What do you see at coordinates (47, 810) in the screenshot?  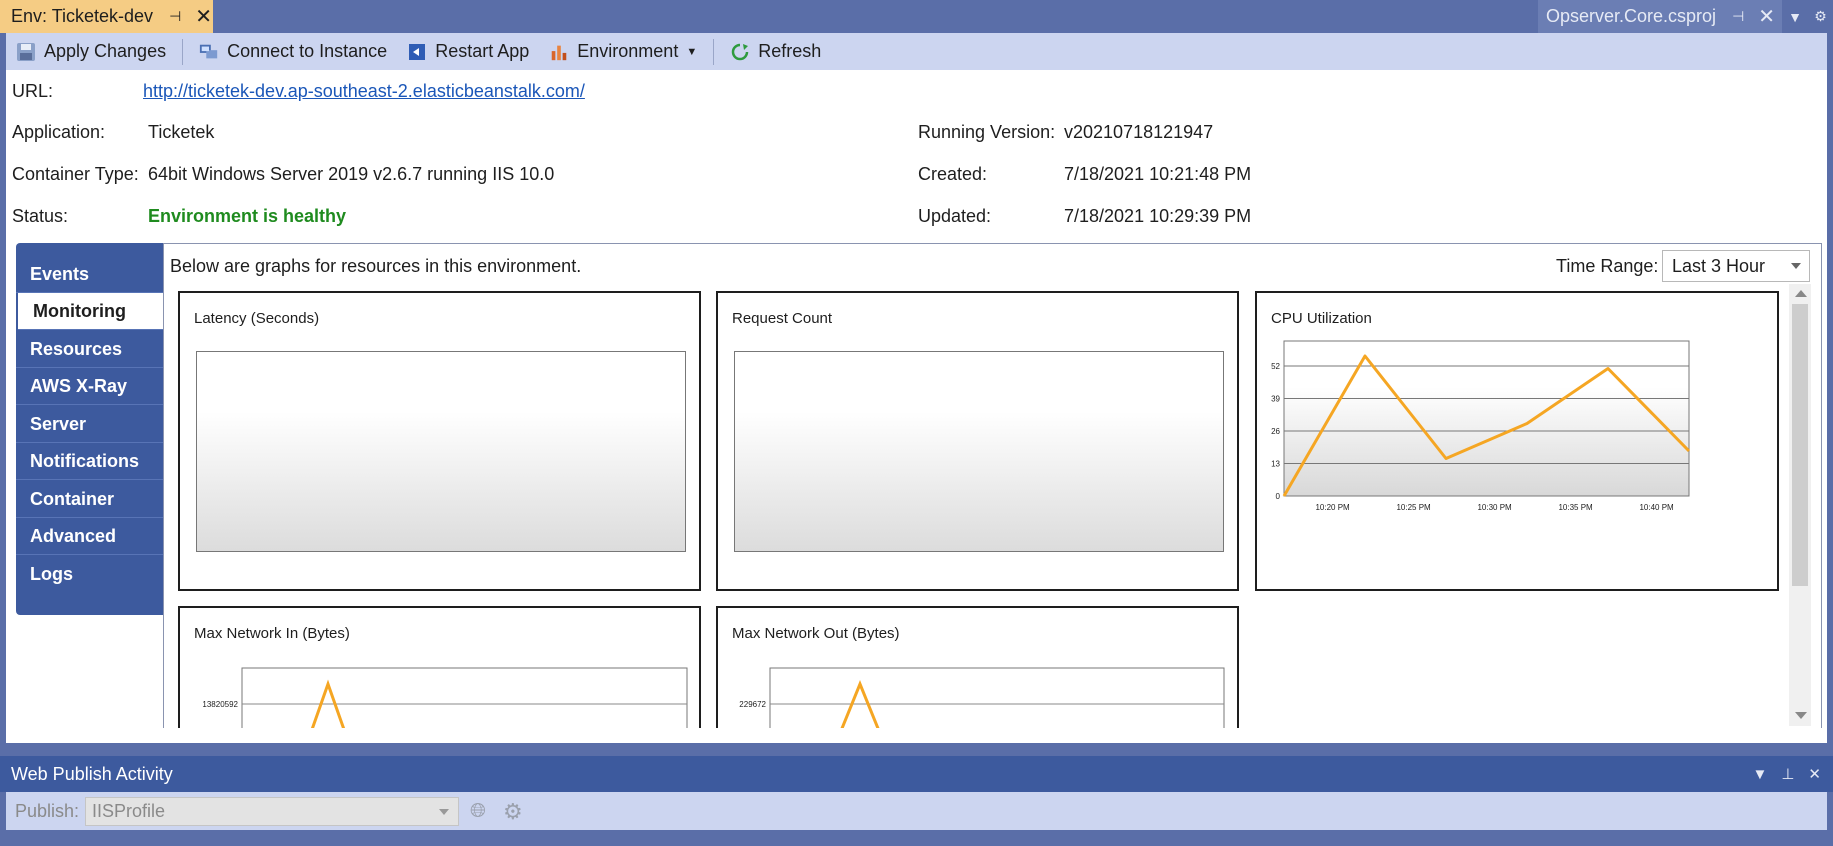 I see `publish-label: Publish:` at bounding box center [47, 810].